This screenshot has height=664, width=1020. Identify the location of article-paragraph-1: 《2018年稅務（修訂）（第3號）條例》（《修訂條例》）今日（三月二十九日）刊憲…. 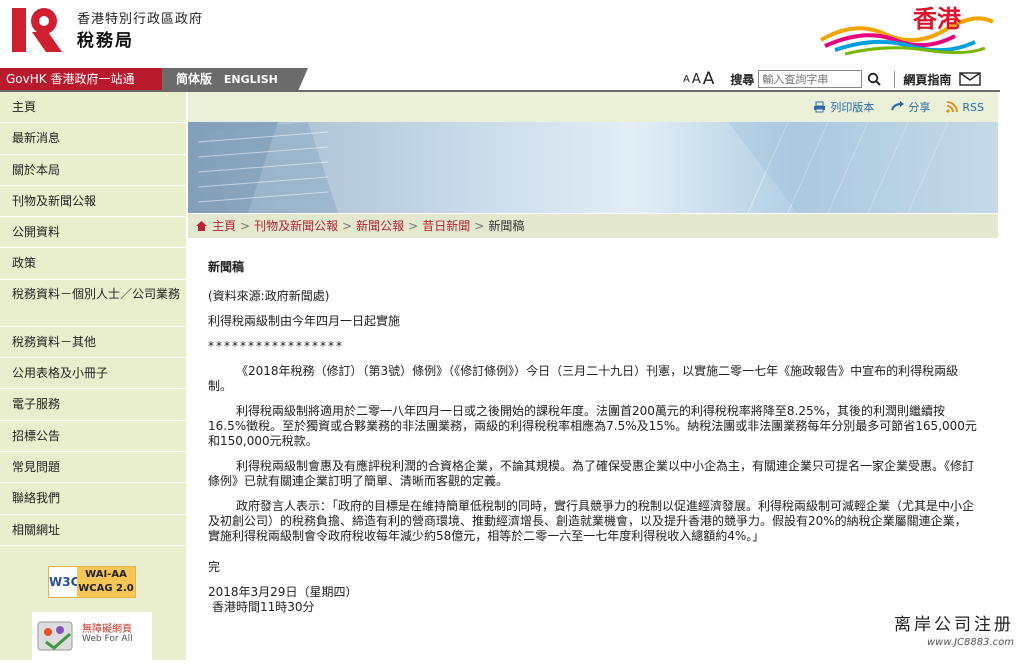
(593, 379).